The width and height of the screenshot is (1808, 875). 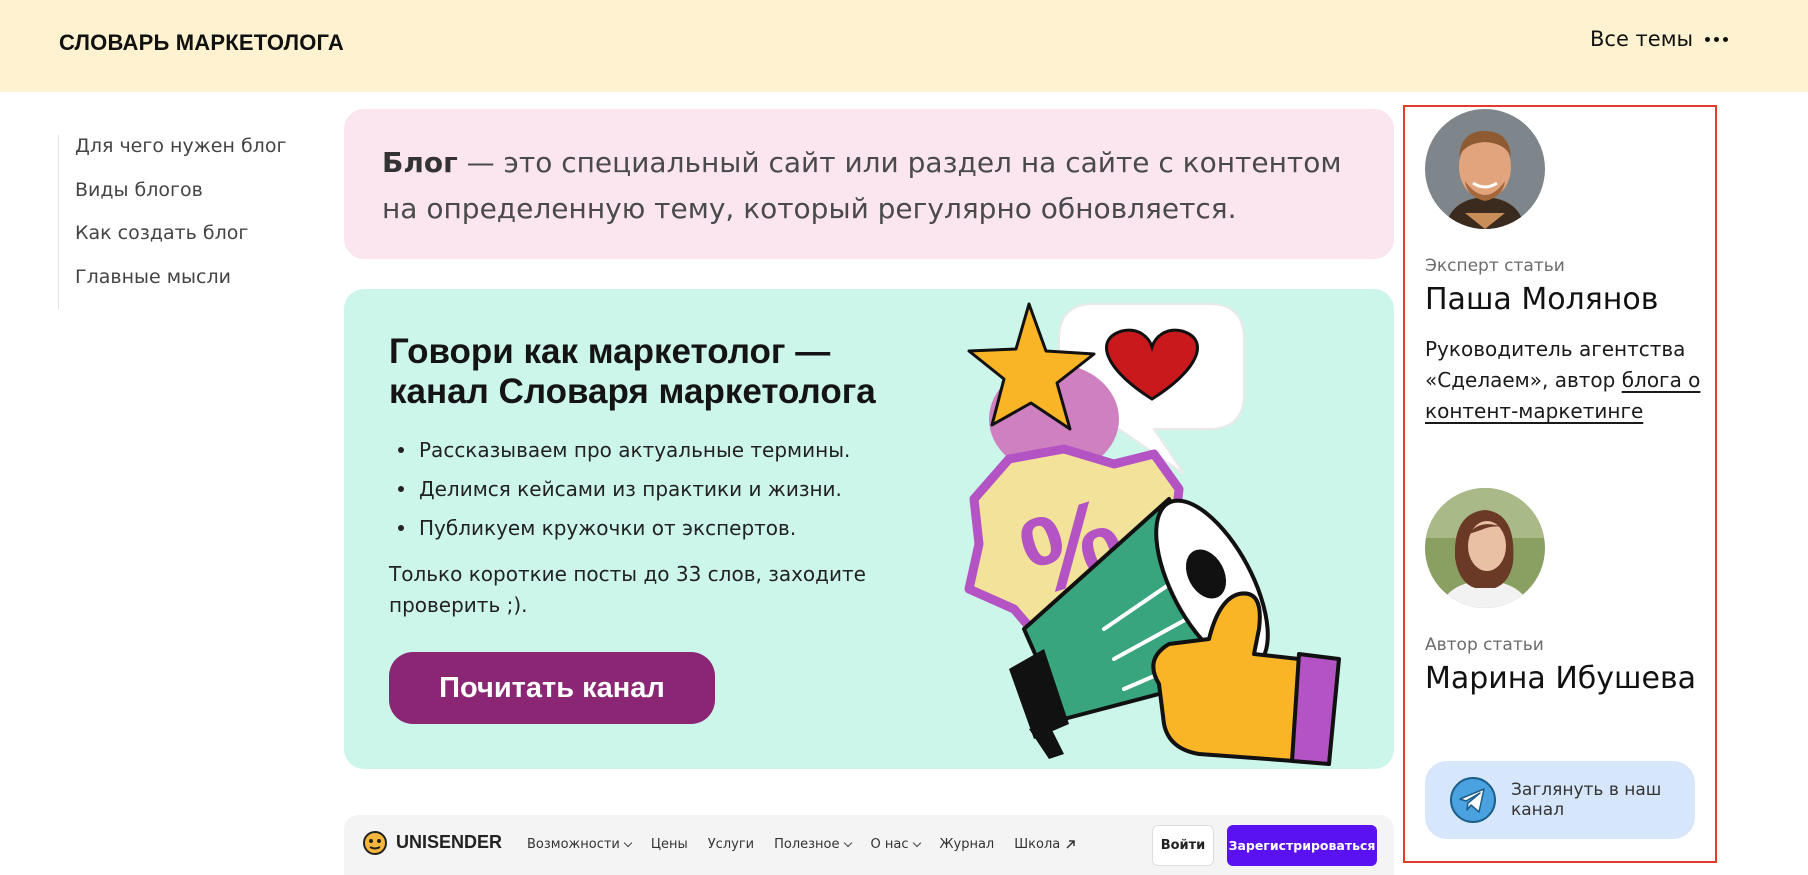 I want to click on telegram-channel-button: Заглянуть в наш канал, so click(x=1560, y=800).